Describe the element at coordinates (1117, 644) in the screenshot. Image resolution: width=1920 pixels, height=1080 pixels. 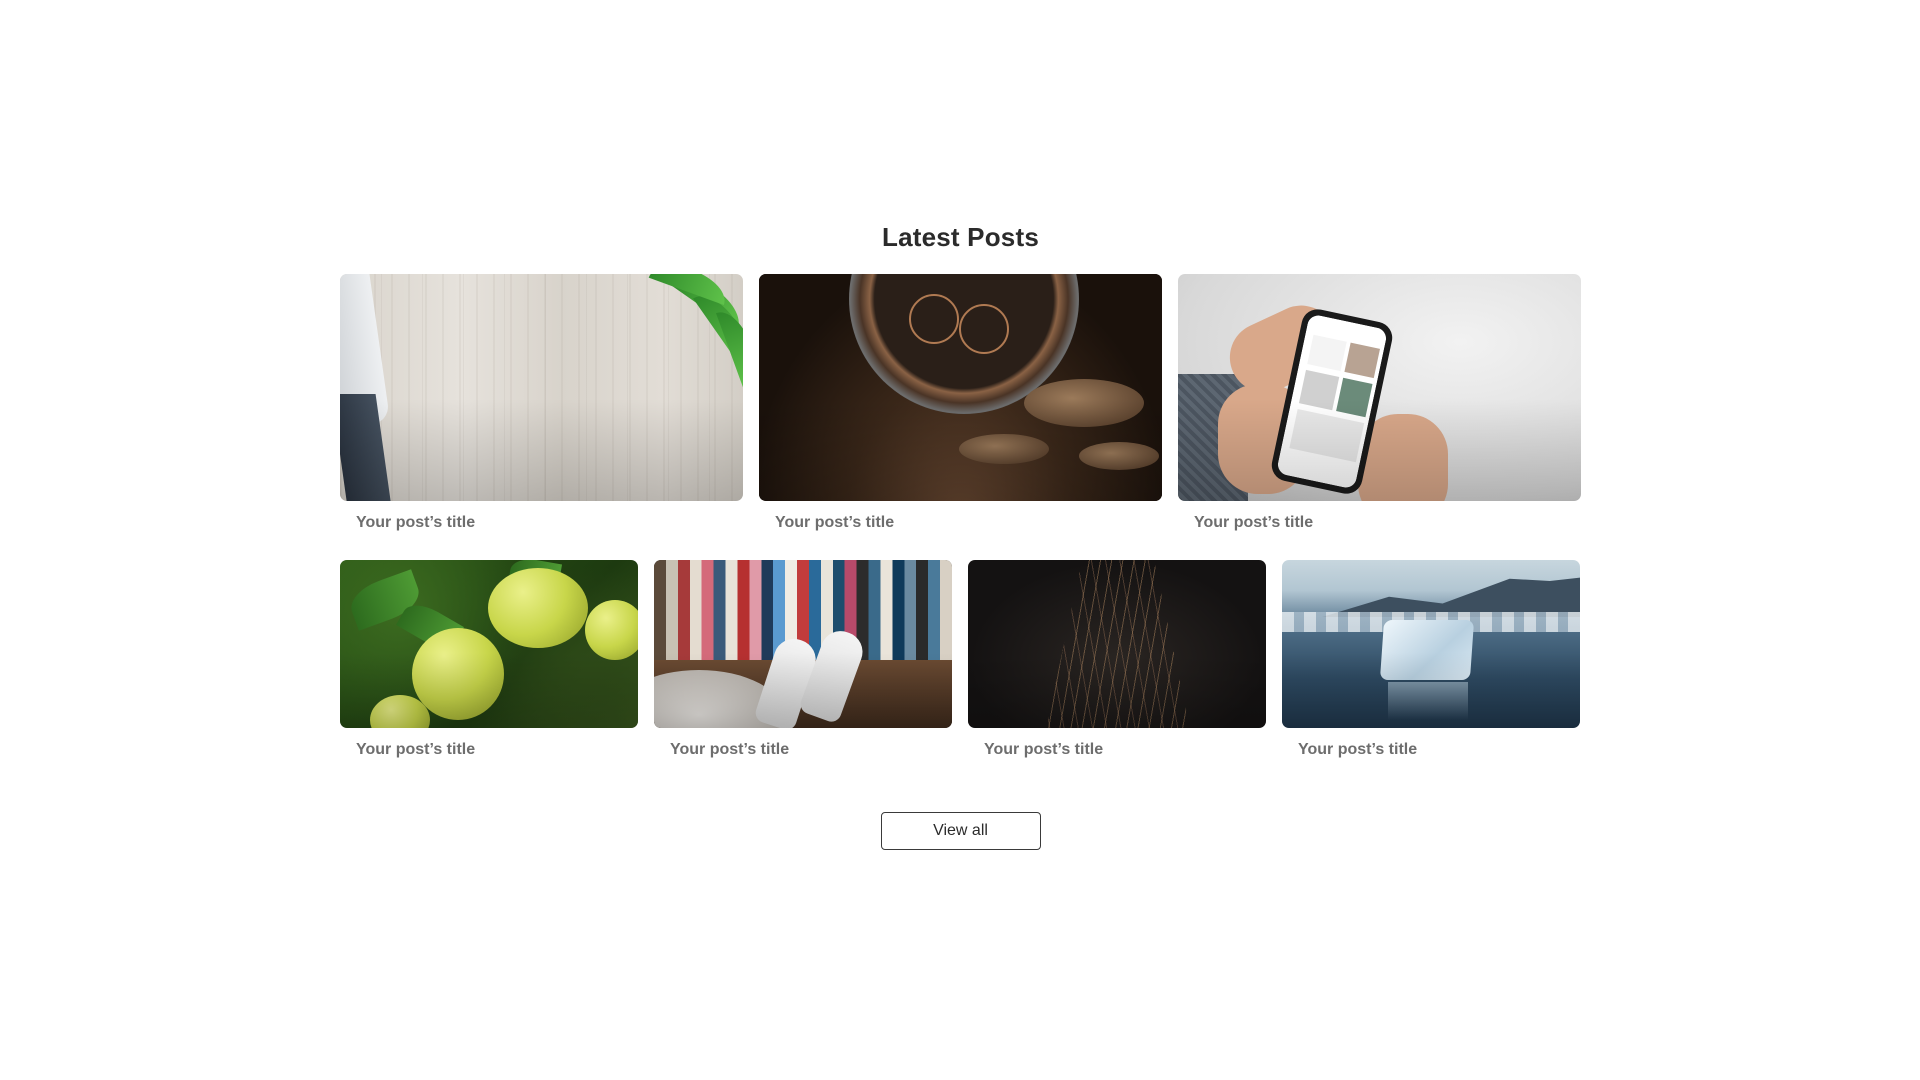
I see `sparks-image` at that location.